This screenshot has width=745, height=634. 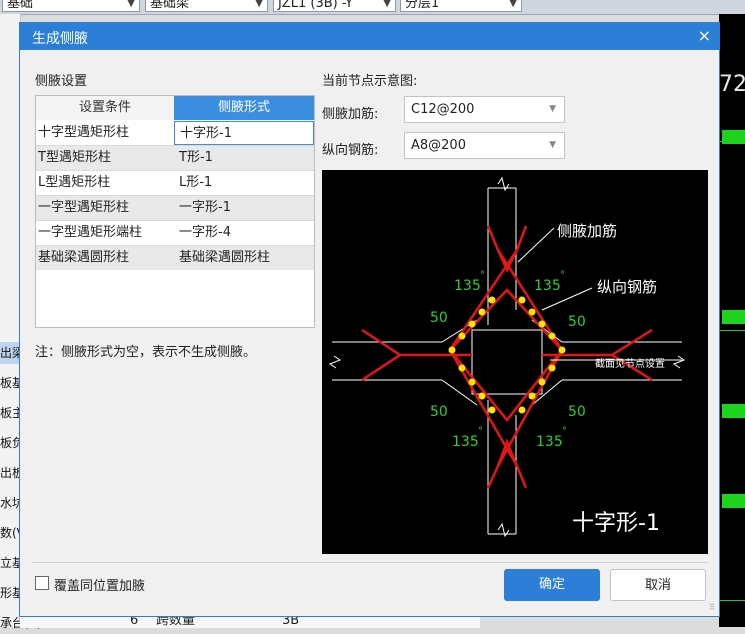 What do you see at coordinates (713, 609) in the screenshot?
I see `resize-grip-icon: ⠿` at bounding box center [713, 609].